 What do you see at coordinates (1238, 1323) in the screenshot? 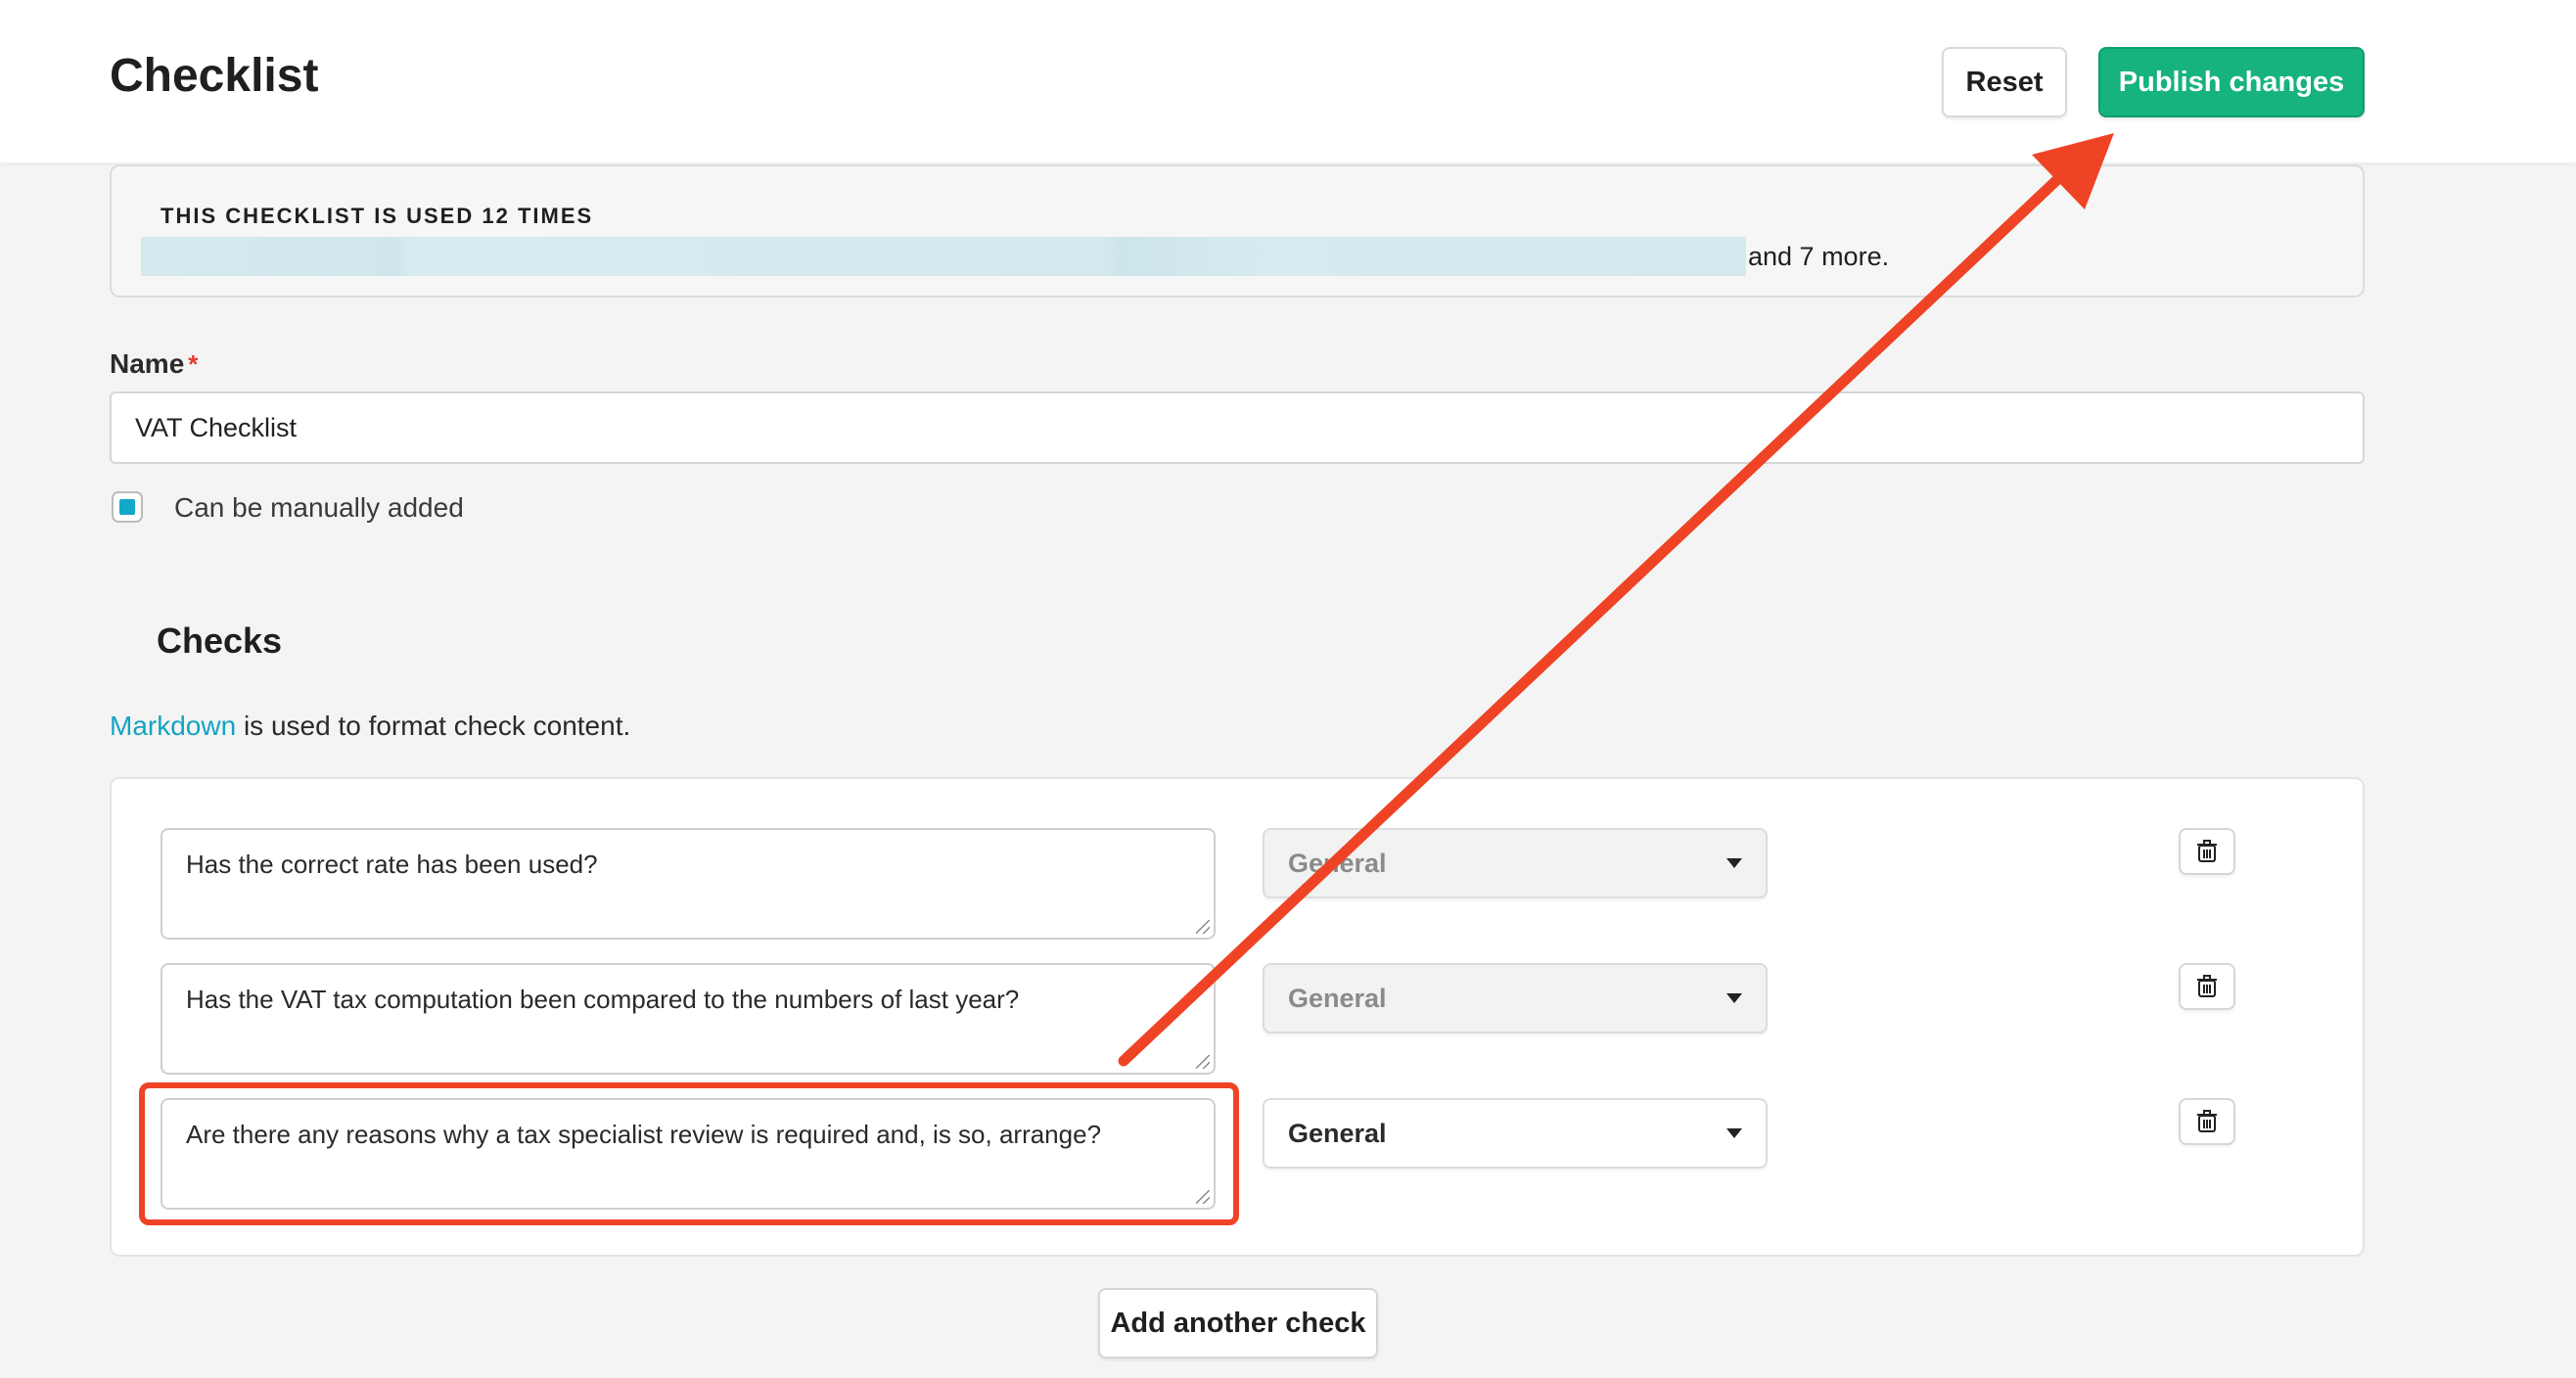
I see `add-another-check-button: Add another check` at bounding box center [1238, 1323].